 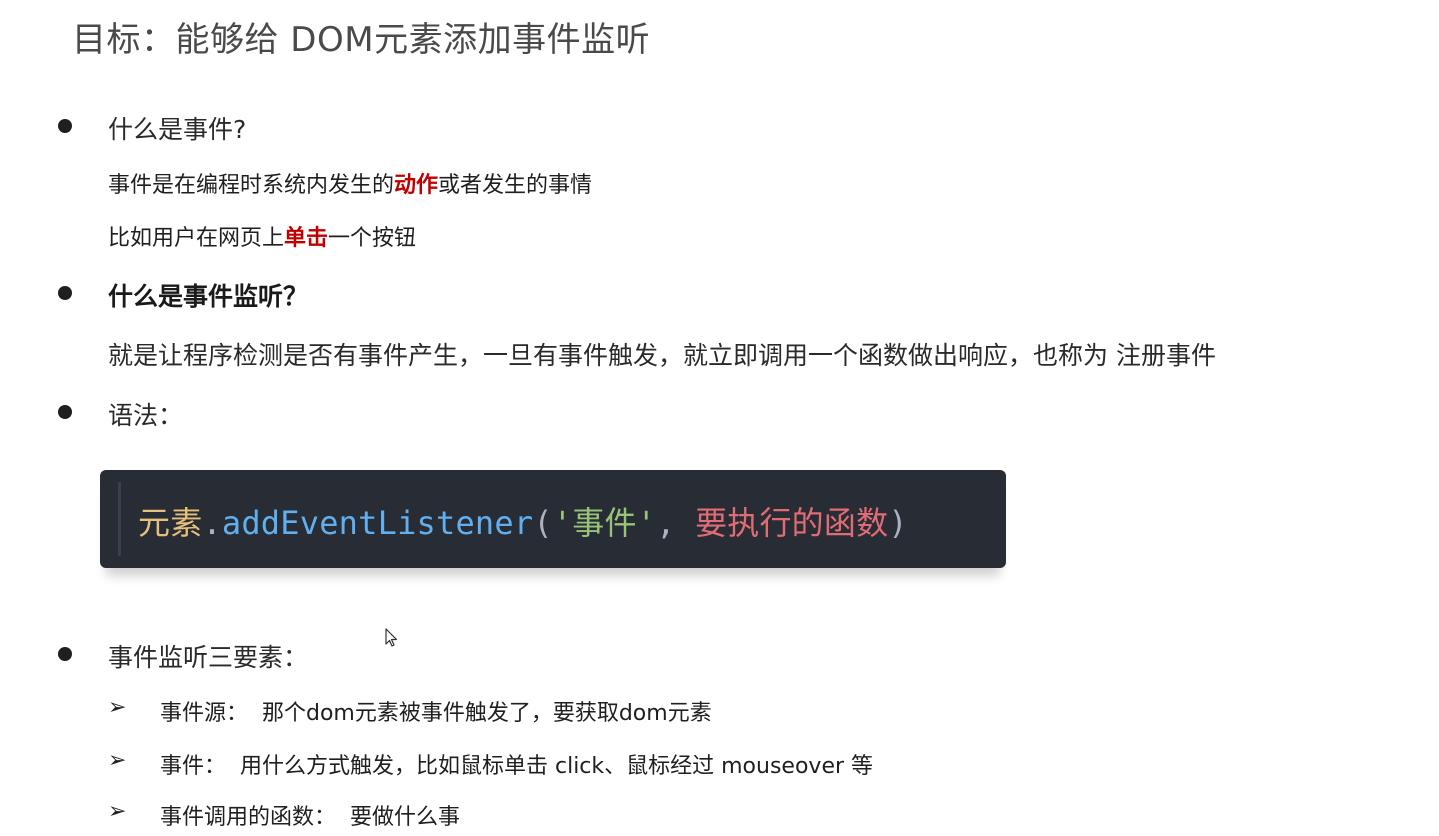 I want to click on event-example: 比如用户在网页上单击一个按钮, so click(x=262, y=236).